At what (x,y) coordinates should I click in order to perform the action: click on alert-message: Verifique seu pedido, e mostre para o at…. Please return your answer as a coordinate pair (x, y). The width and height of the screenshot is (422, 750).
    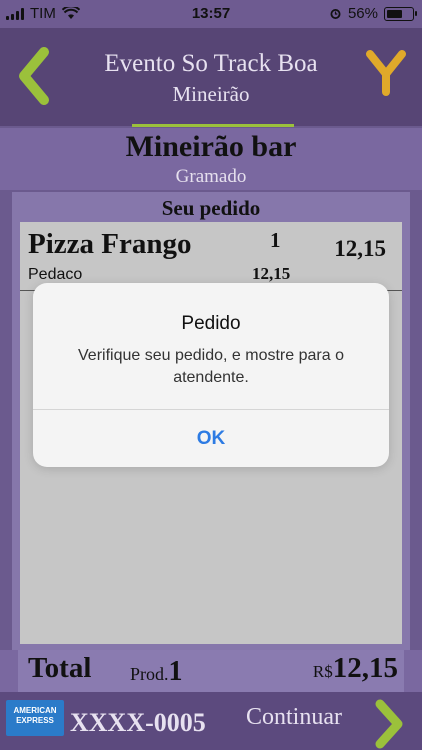
    Looking at the image, I should click on (211, 366).